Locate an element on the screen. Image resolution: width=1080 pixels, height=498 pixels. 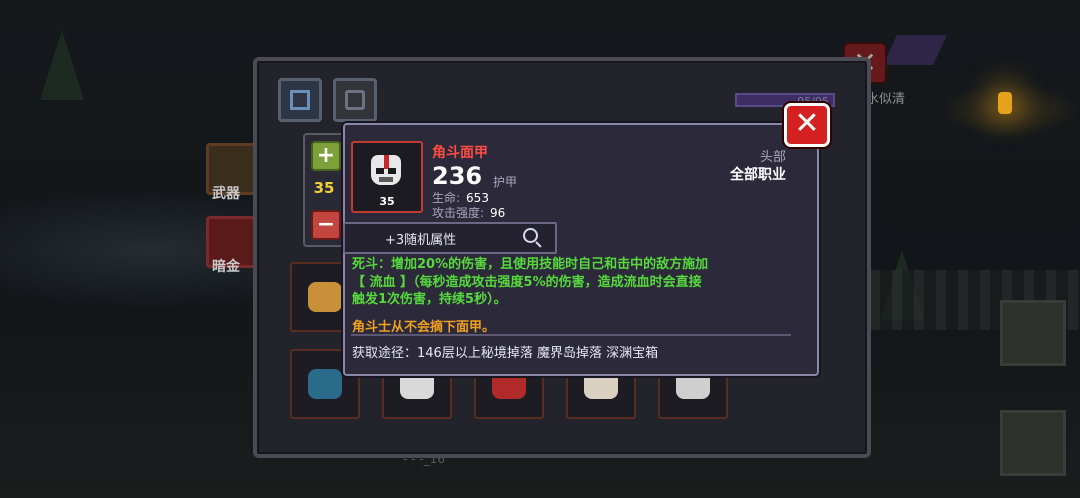
helmet-tab is located at coordinates (355, 100).